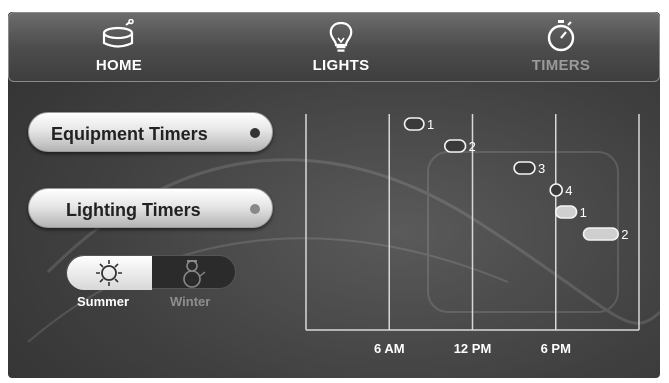 This screenshot has height=383, width=669. I want to click on x-tick-label: 6 AM, so click(389, 348).